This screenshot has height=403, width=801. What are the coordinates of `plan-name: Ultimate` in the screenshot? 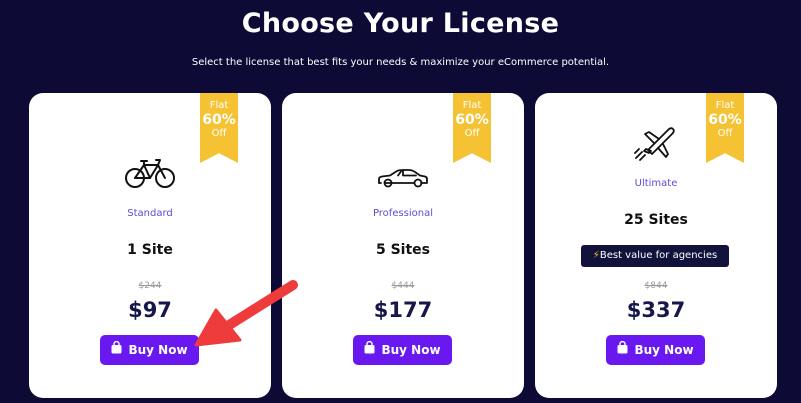 It's located at (656, 183).